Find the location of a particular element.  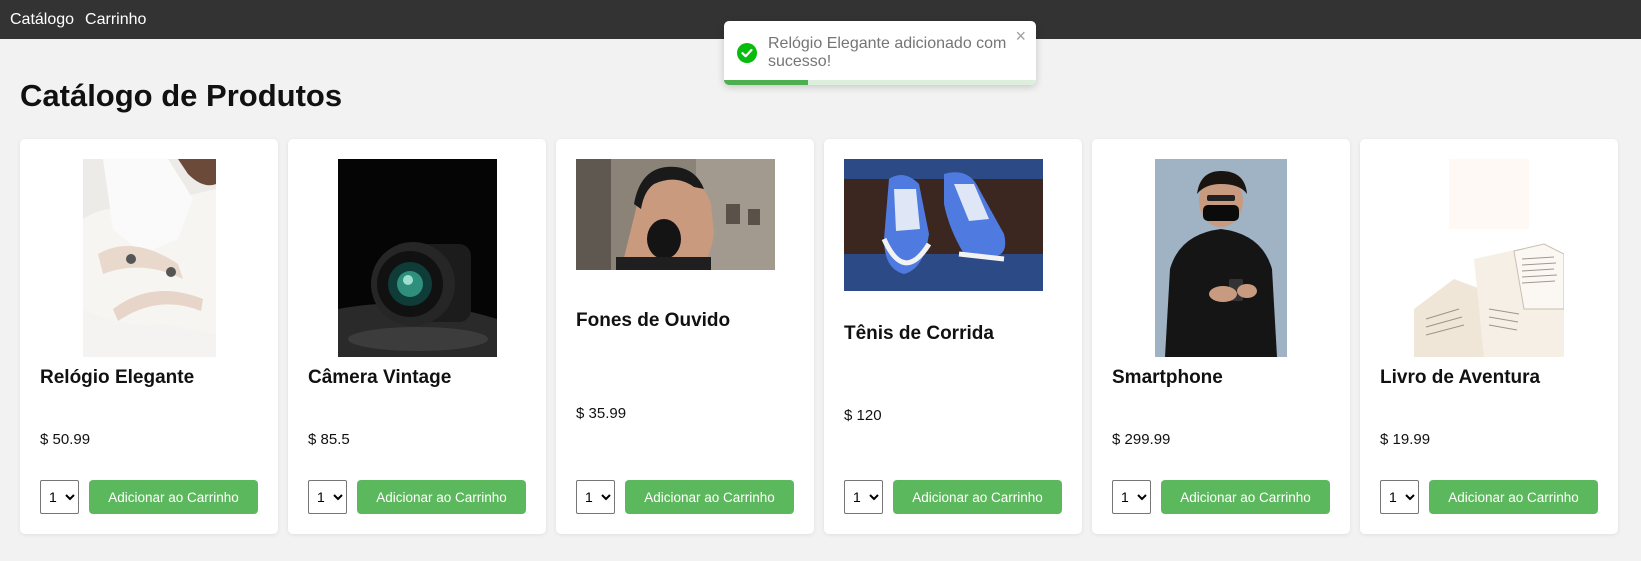

product-price: $ 299.99 is located at coordinates (1141, 439).